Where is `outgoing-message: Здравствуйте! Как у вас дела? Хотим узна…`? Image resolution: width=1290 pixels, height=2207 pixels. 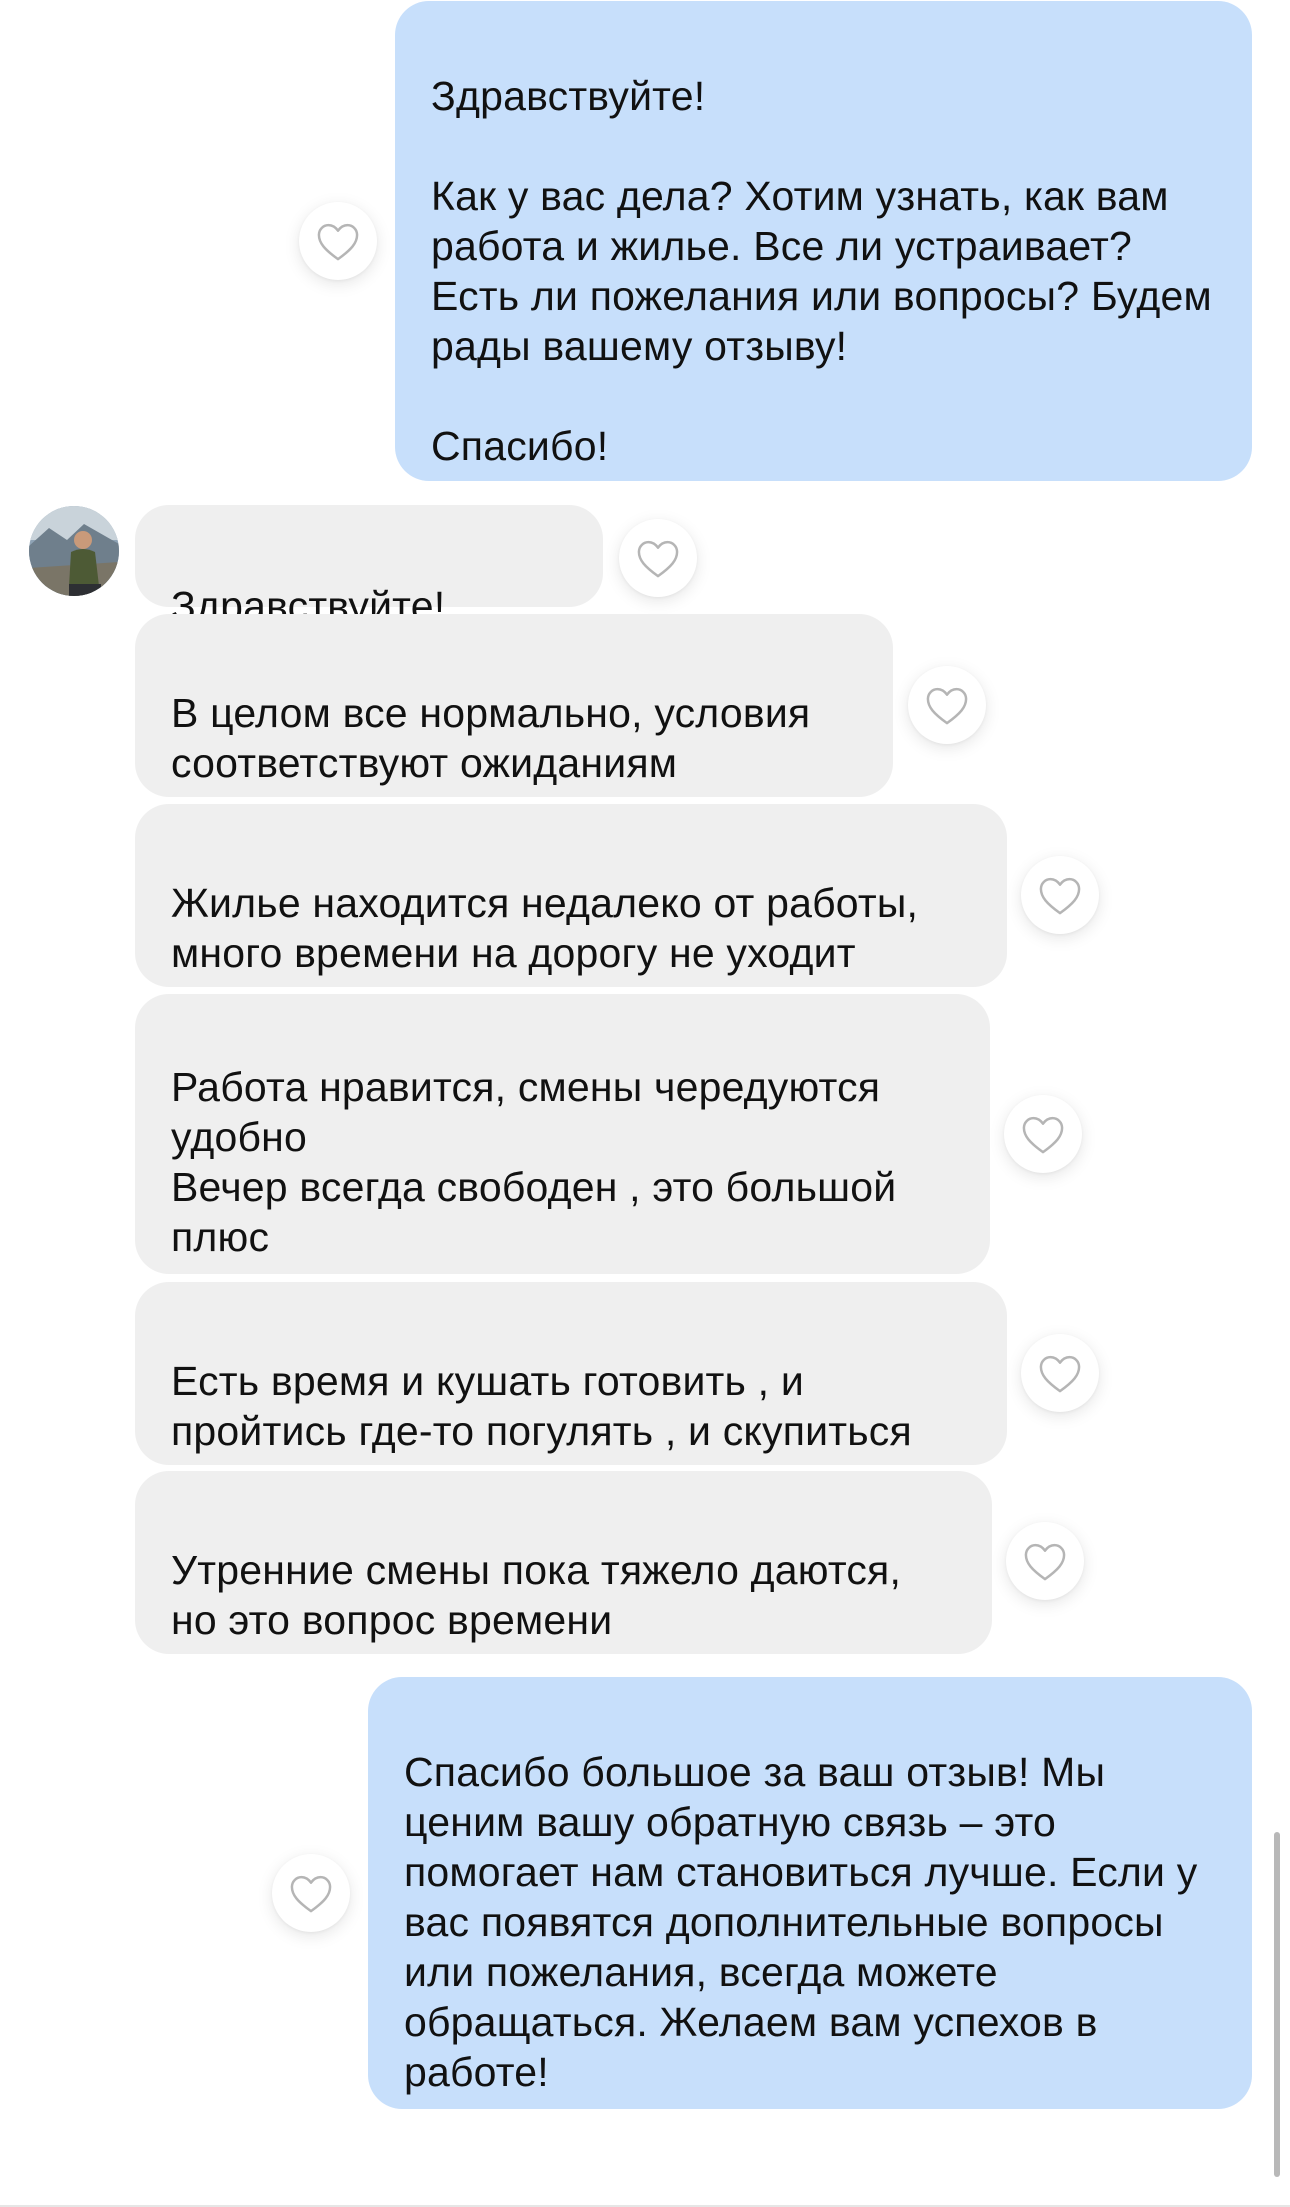 outgoing-message: Здравствуйте! Как у вас дела? Хотим узна… is located at coordinates (823, 241).